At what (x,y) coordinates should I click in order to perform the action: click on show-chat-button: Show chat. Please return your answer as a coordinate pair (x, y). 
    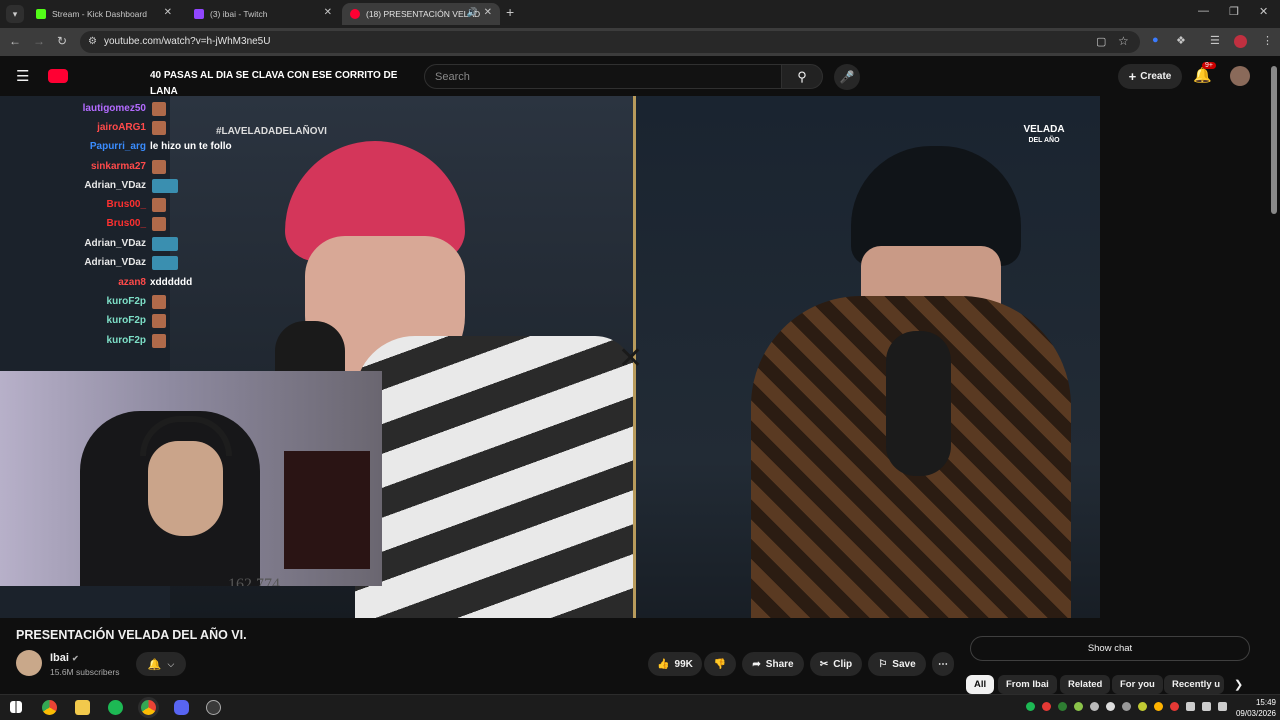
    Looking at the image, I should click on (1110, 648).